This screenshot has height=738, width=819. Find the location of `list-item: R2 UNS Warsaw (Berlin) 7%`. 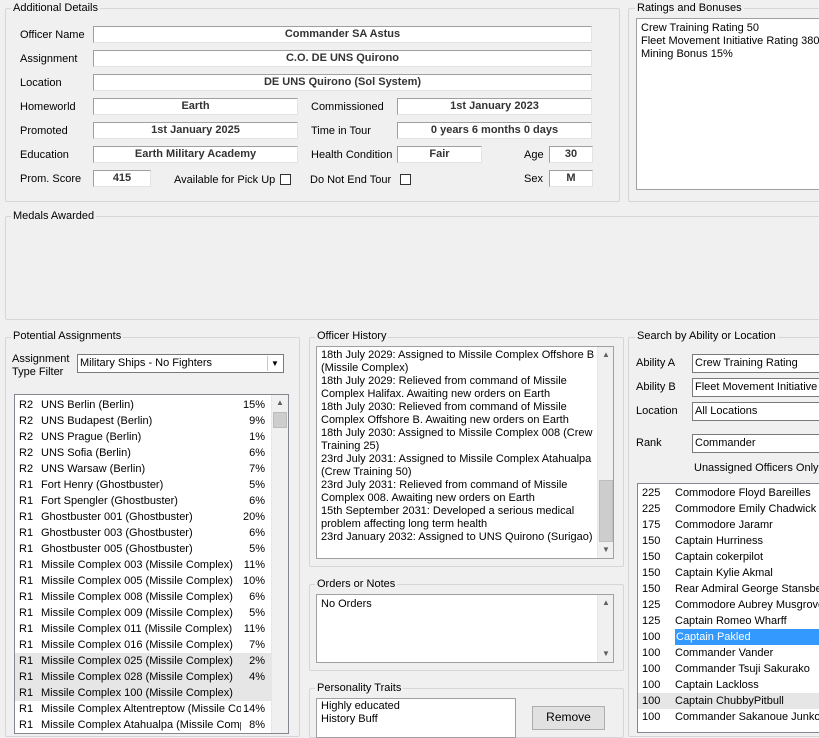

list-item: R2 UNS Warsaw (Berlin) 7% is located at coordinates (143, 469).